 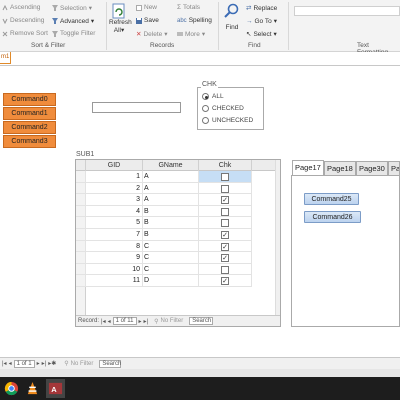 I want to click on no-filter-label: No Filter, so click(x=82, y=364).